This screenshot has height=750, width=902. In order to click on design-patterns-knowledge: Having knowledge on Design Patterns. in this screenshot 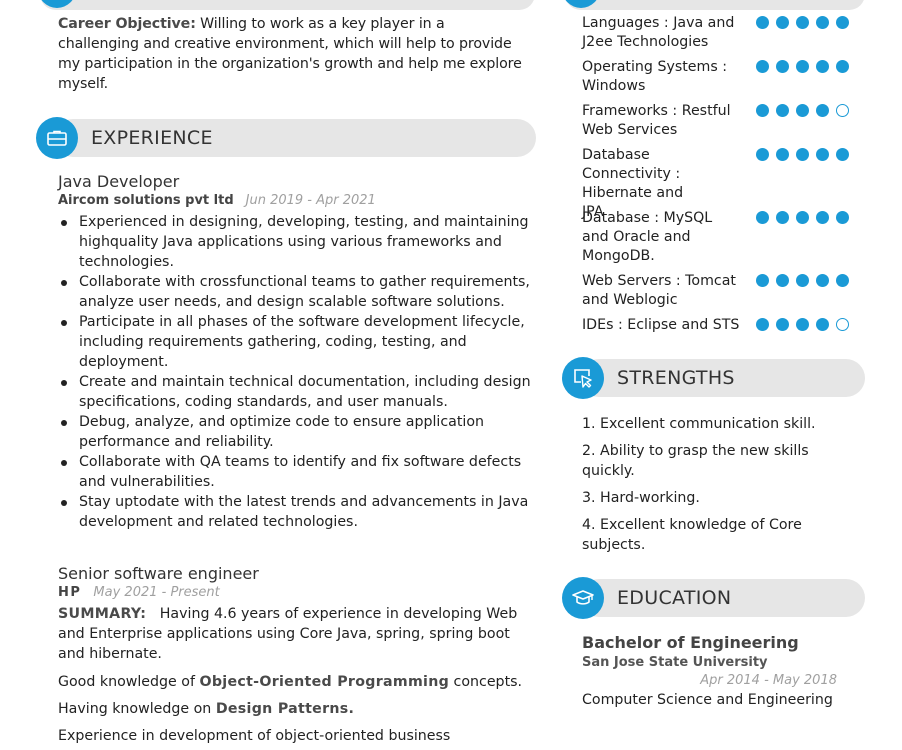, I will do `click(295, 709)`.